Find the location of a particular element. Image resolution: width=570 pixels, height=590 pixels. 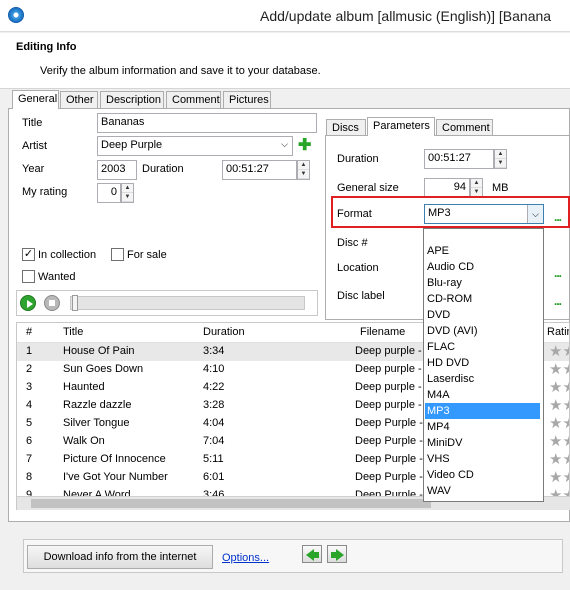

track-duration: 5:11 is located at coordinates (213, 459).